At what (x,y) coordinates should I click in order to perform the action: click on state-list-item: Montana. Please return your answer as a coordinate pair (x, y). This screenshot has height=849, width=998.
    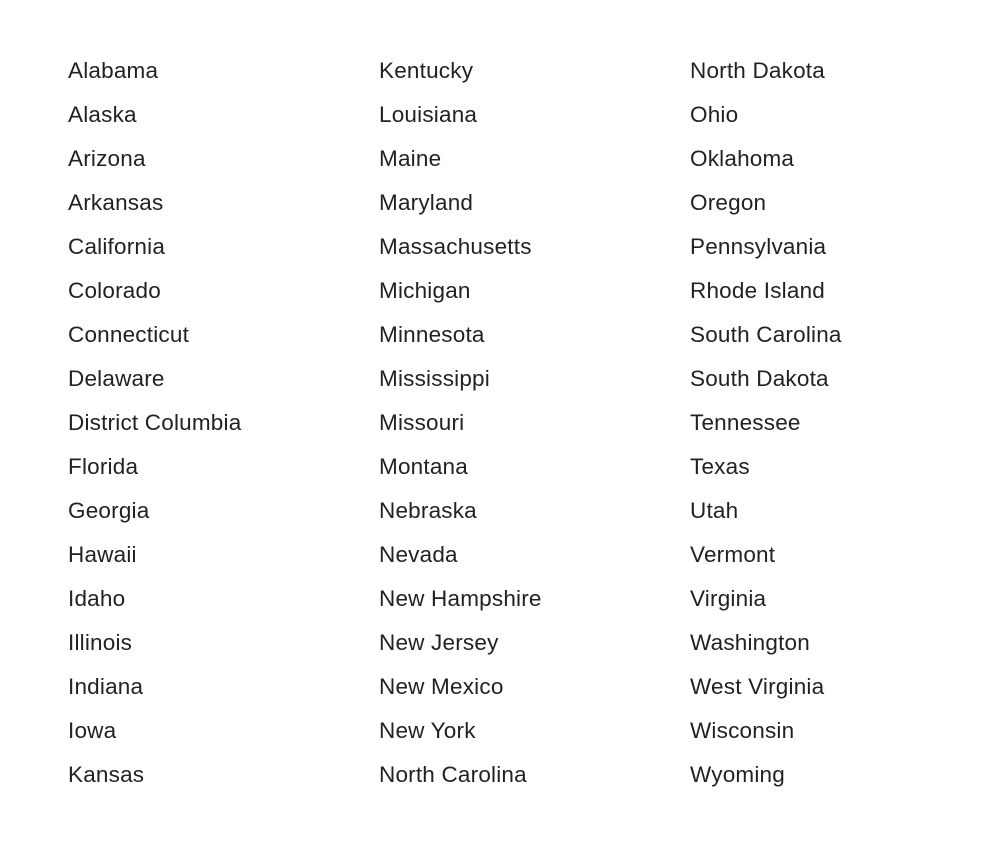
    Looking at the image, I should click on (423, 466).